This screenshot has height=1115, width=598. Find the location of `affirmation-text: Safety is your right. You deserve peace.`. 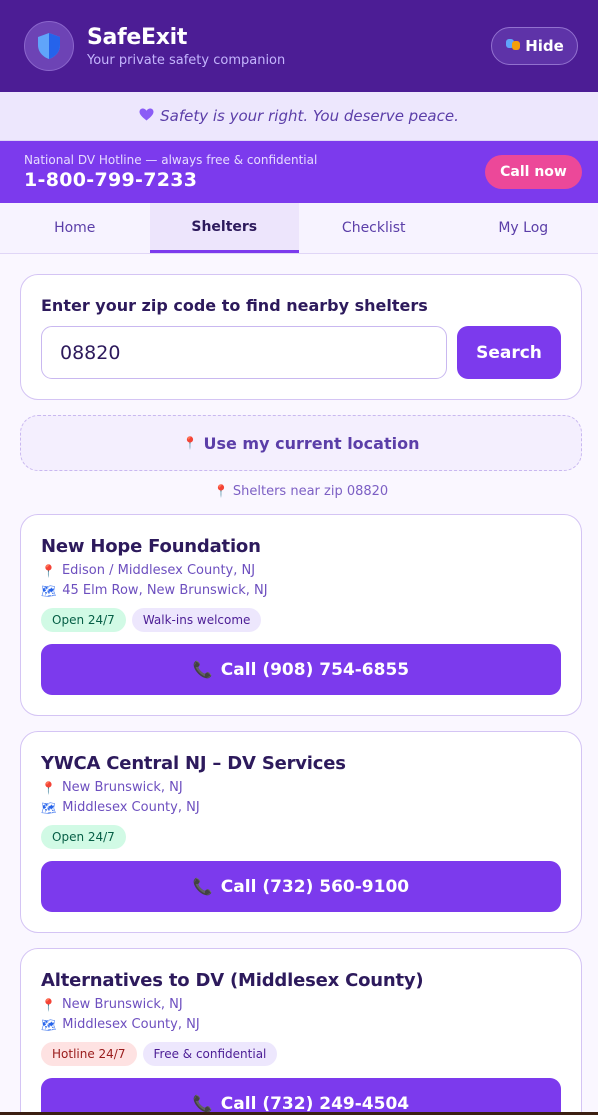

affirmation-text: Safety is your right. You deserve peace. is located at coordinates (309, 116).